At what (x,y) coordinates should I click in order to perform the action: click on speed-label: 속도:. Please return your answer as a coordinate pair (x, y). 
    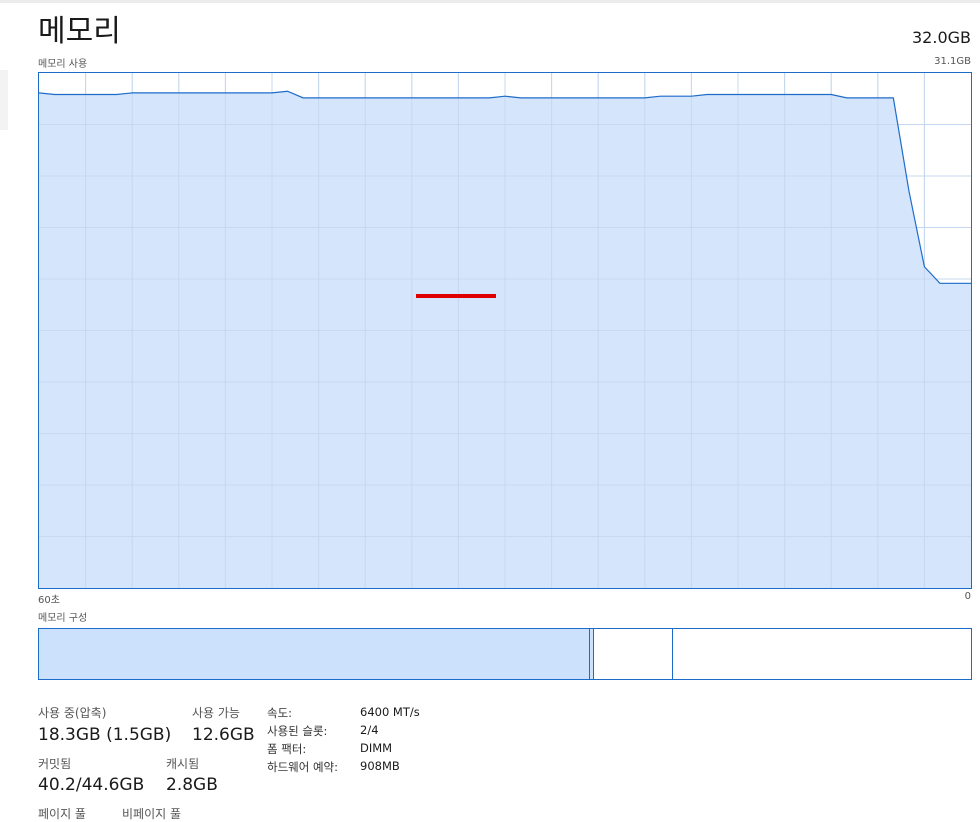
    Looking at the image, I should click on (280, 713).